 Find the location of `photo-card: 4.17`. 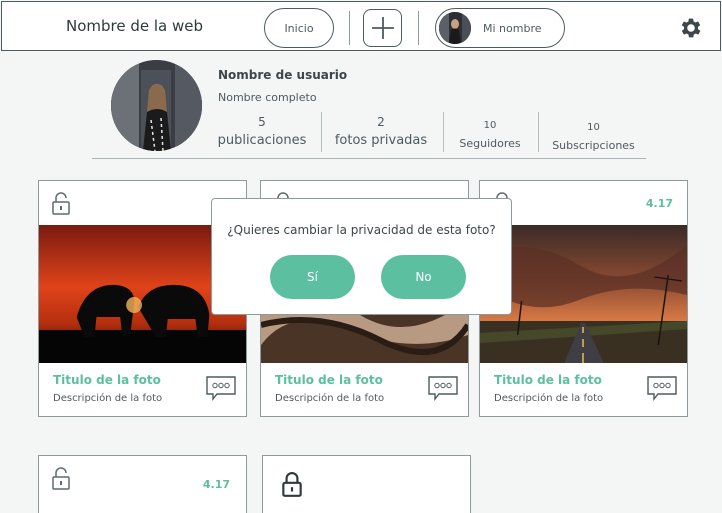

photo-card: 4.17 is located at coordinates (142, 484).